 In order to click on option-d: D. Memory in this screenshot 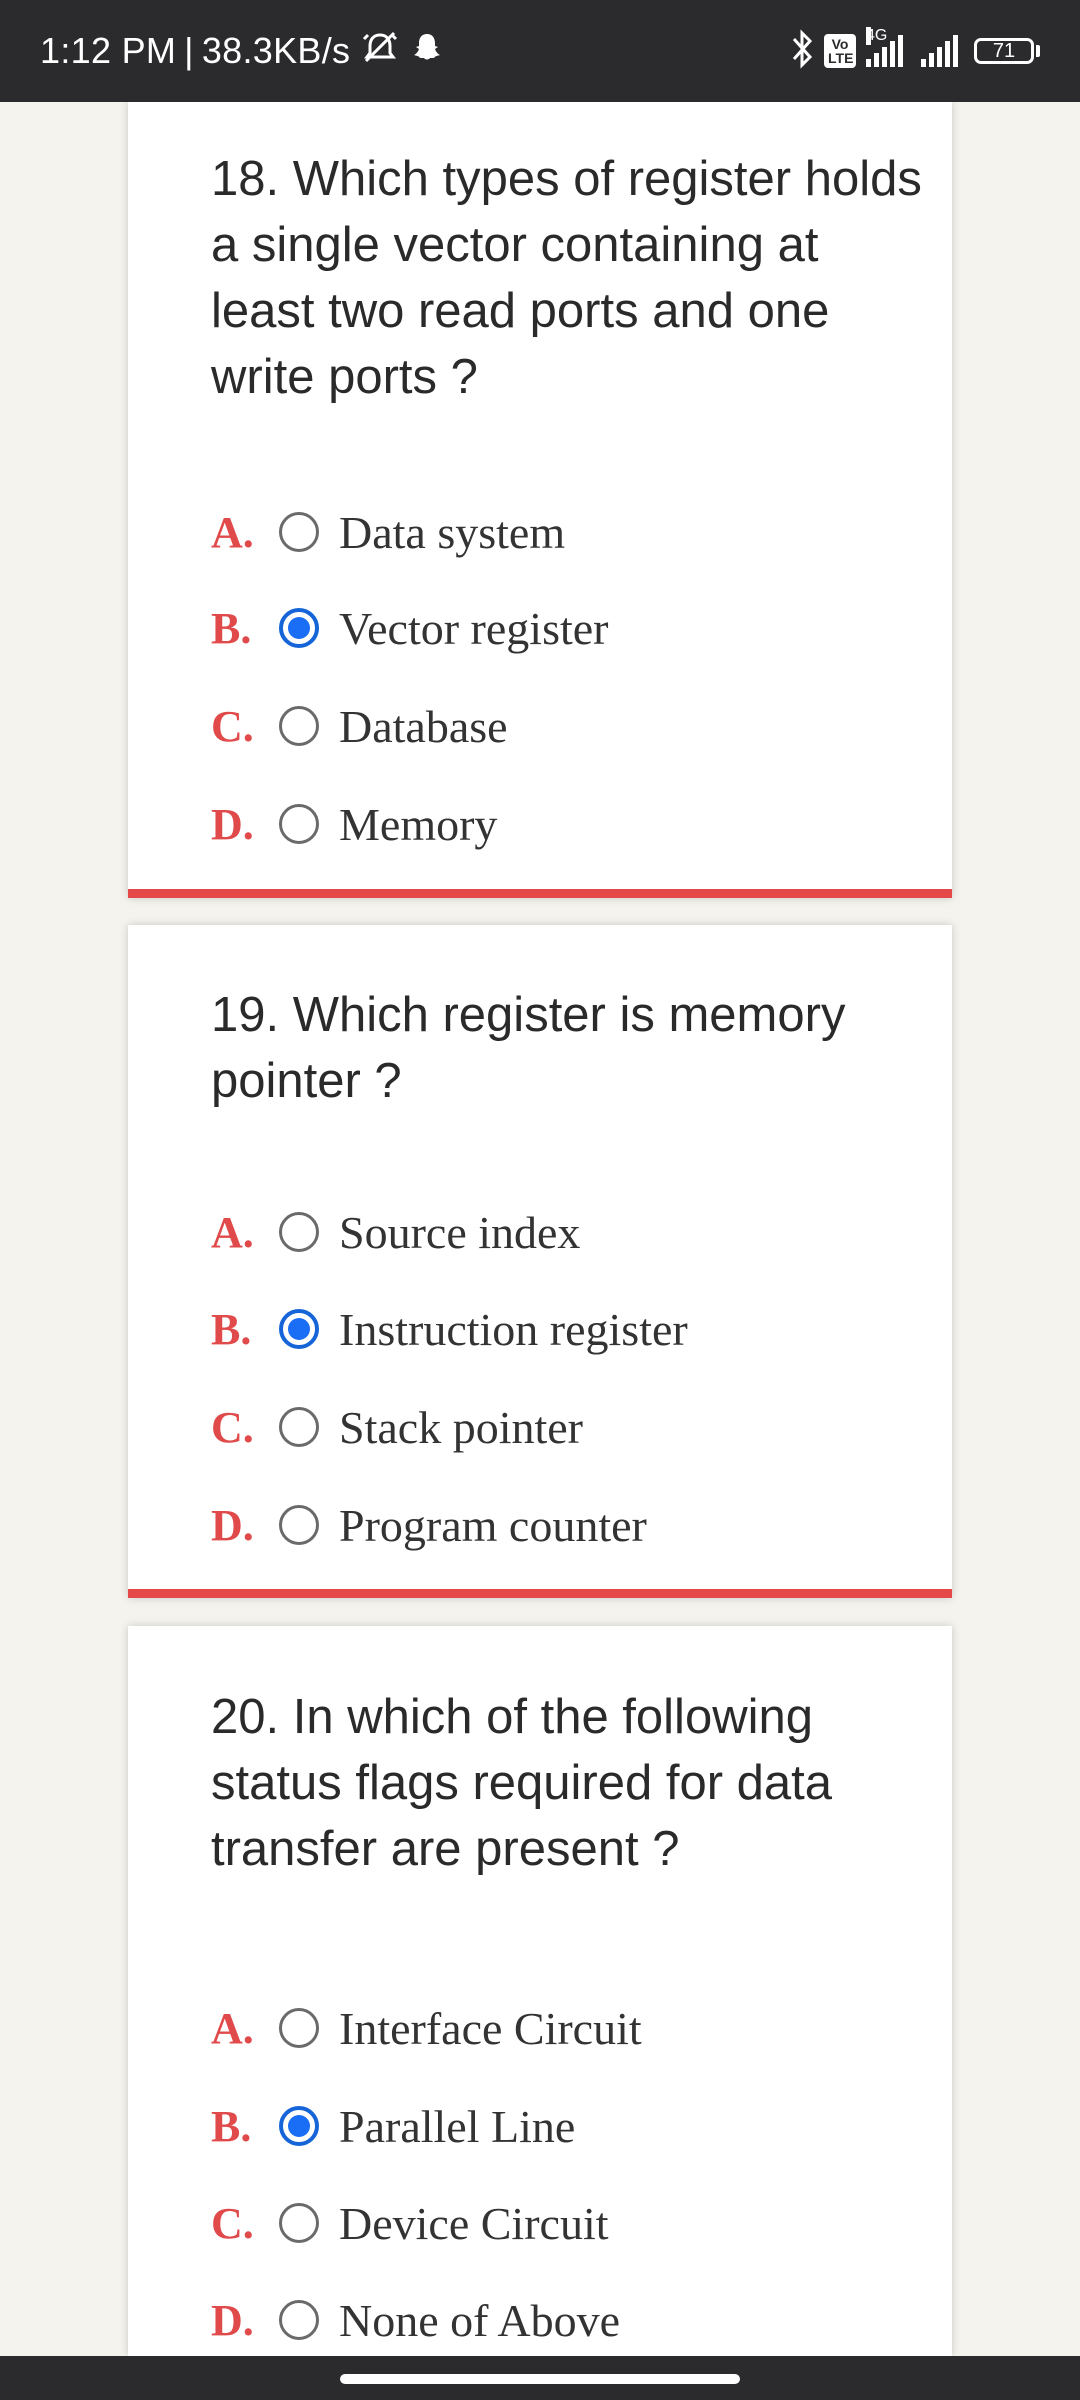, I will do `click(354, 824)`.